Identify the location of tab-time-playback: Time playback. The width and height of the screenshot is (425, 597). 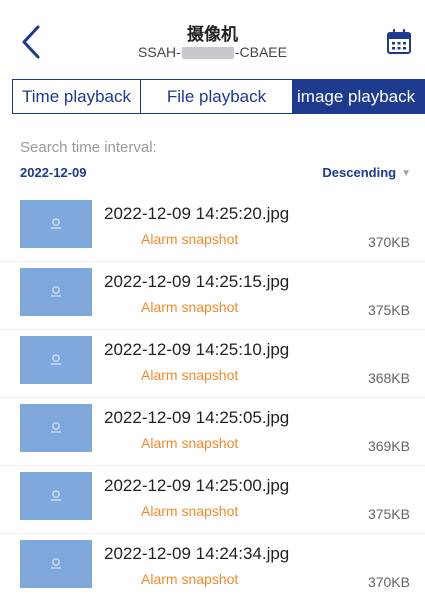
(77, 96).